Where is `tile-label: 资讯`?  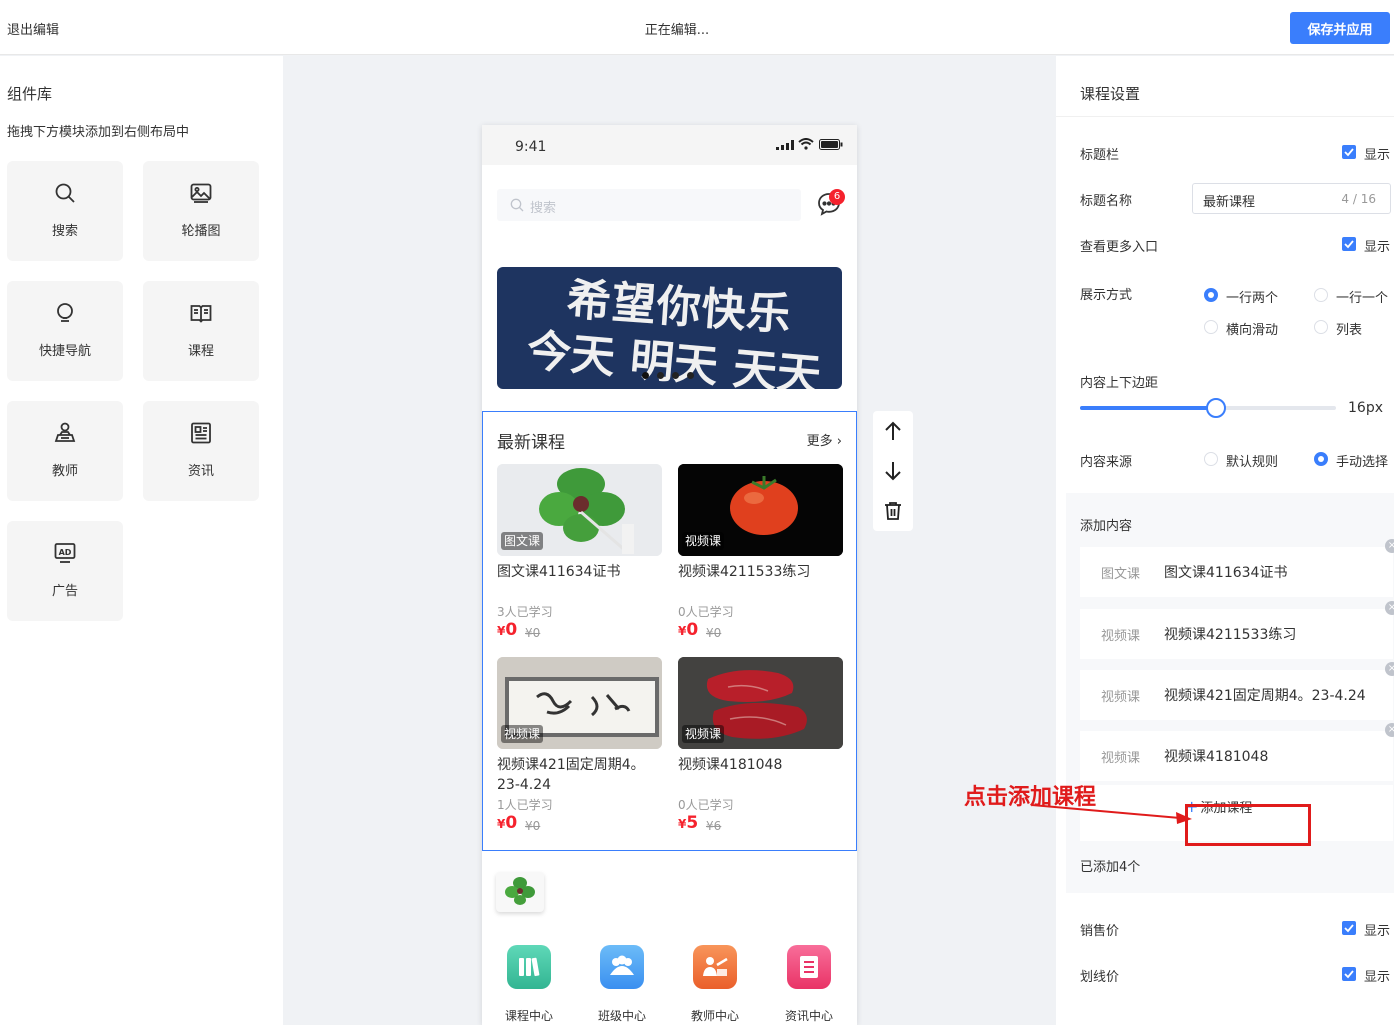 tile-label: 资讯 is located at coordinates (200, 471).